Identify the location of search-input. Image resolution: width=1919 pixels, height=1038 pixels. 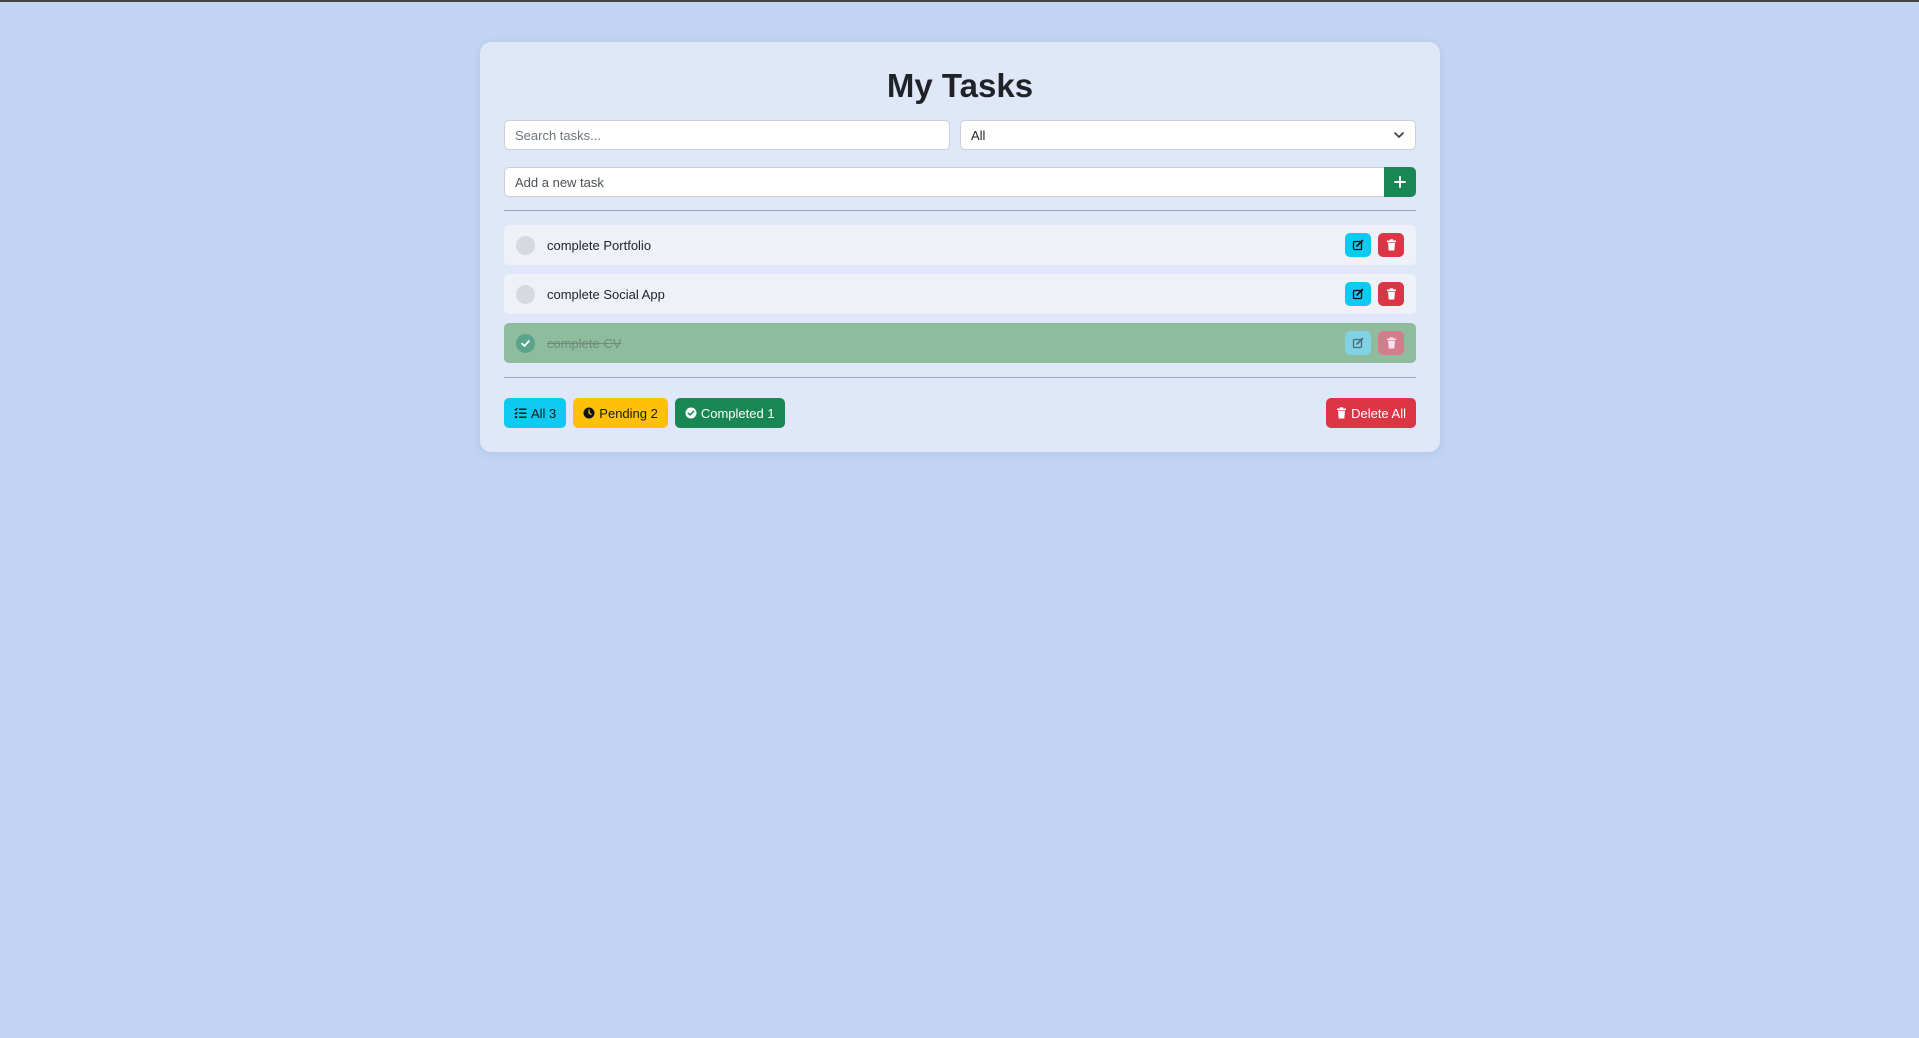
(727, 135).